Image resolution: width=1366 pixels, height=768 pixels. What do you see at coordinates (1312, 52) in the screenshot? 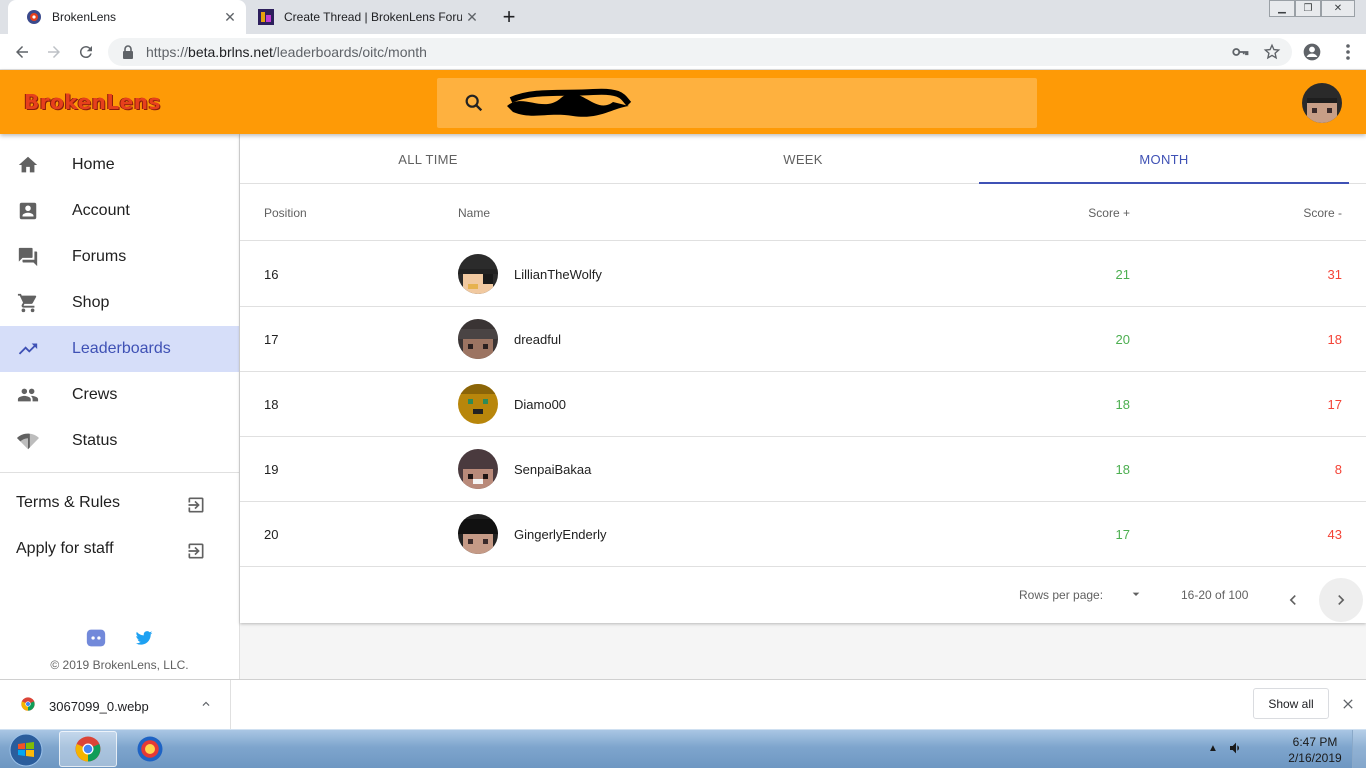
I see `profile-icon` at bounding box center [1312, 52].